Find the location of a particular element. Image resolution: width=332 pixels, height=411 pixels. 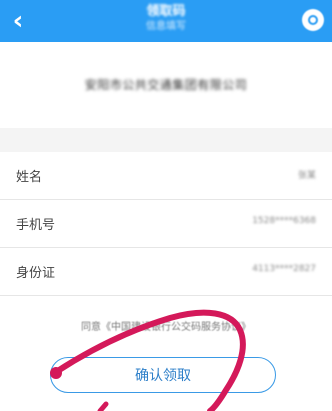

agreement-link: 同意《中国建设银行公交码服务协议》 is located at coordinates (166, 325).